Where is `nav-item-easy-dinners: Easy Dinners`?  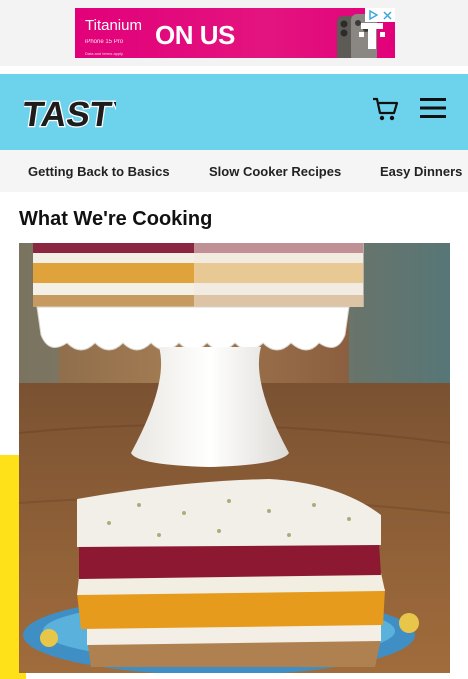 nav-item-easy-dinners: Easy Dinners is located at coordinates (421, 171).